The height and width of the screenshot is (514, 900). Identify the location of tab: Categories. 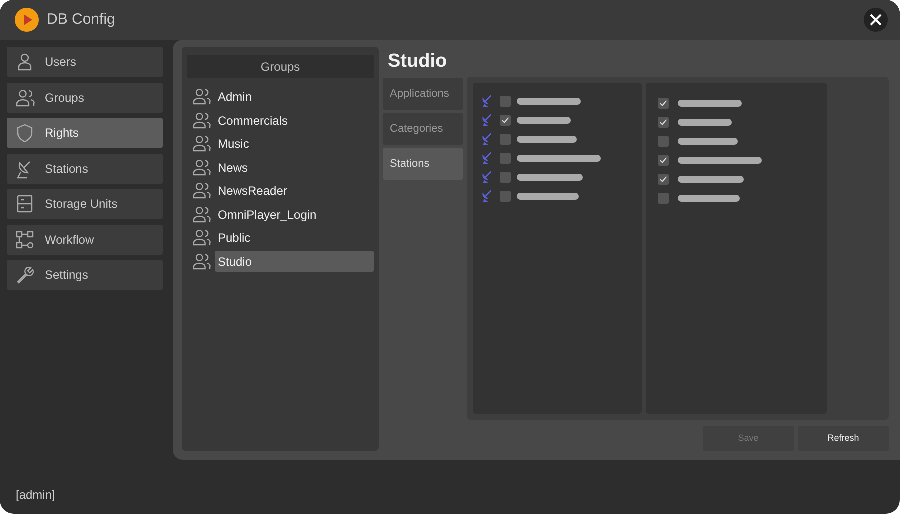
(423, 129).